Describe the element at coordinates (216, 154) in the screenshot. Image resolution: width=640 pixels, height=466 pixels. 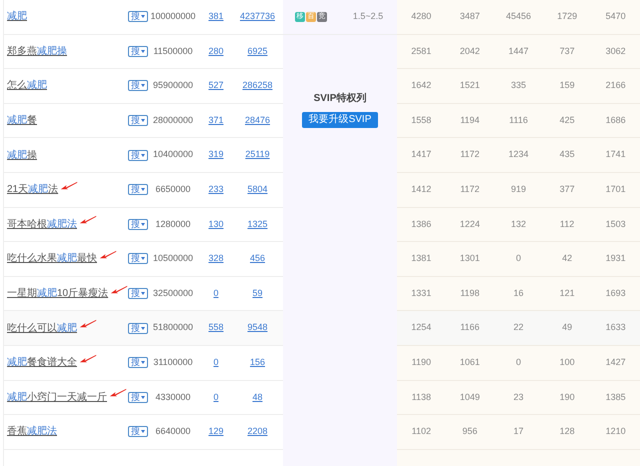
I see `count-link: 319` at that location.